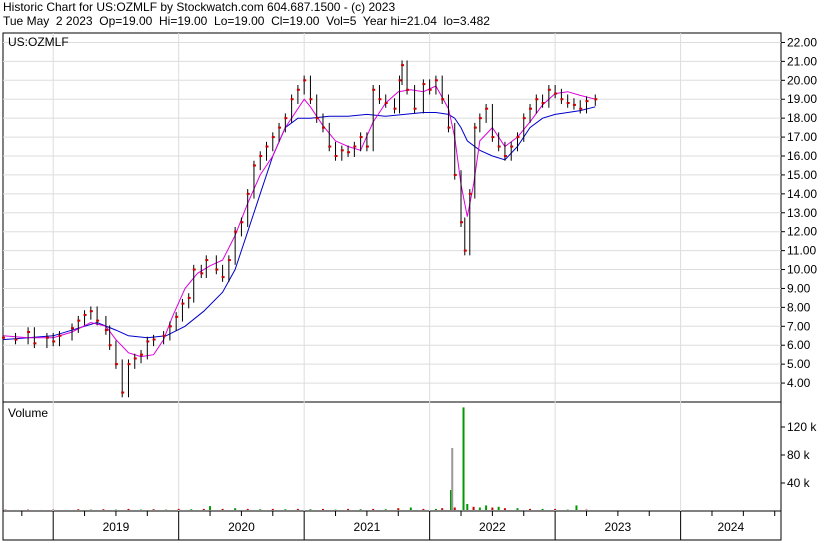 Image resolution: width=830 pixels, height=543 pixels. I want to click on year-label: 2022, so click(492, 527).